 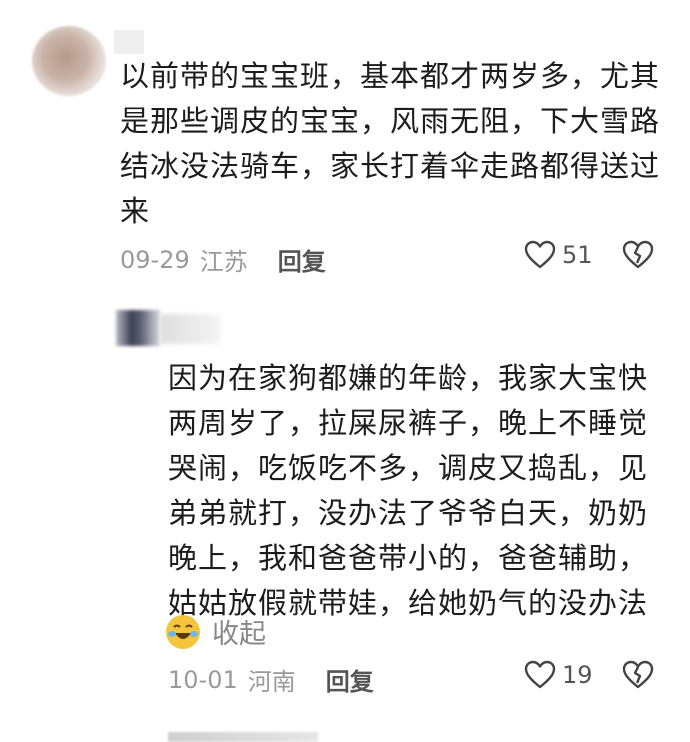 I want to click on like-count: 51, so click(x=577, y=255).